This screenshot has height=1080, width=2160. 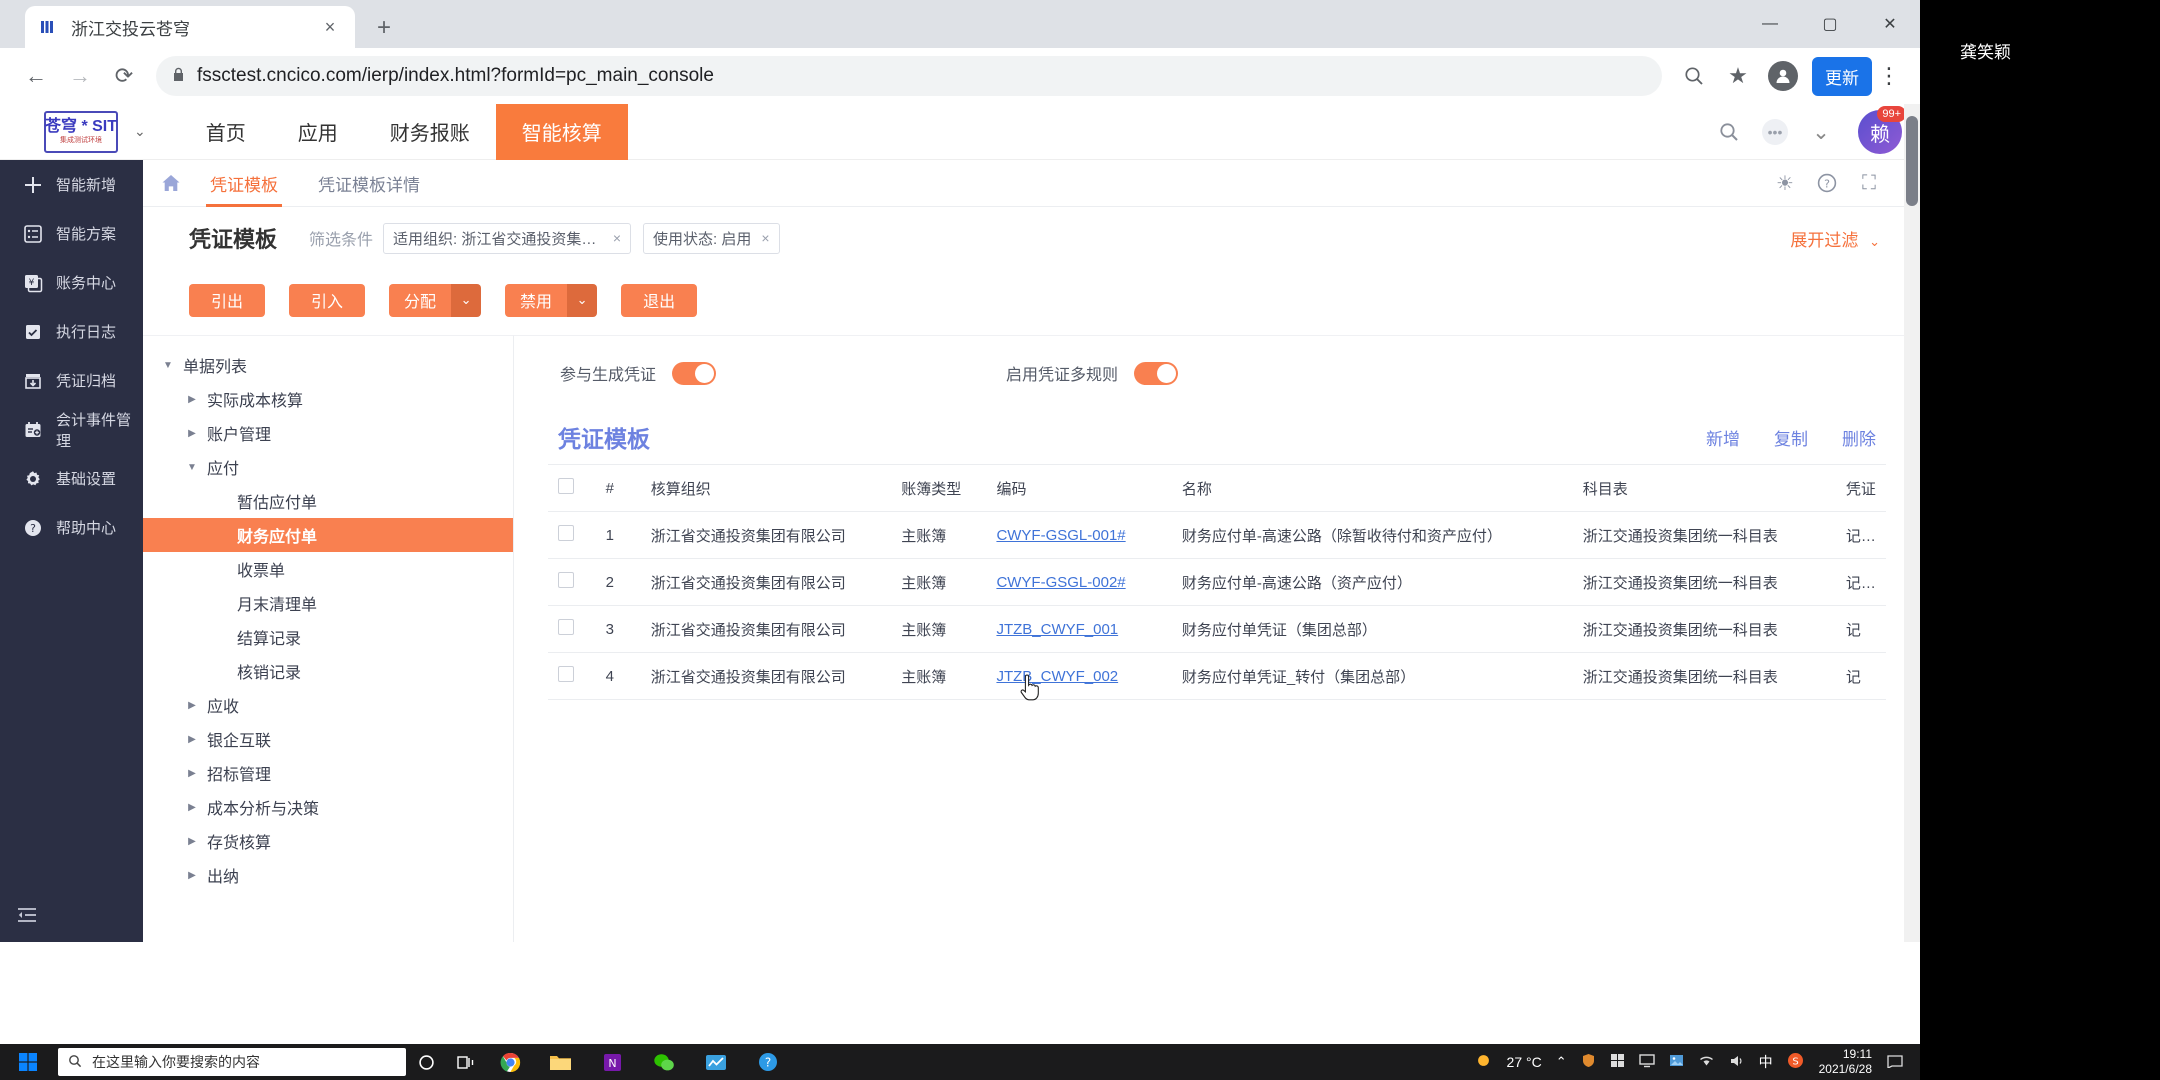 I want to click on grid-icon, so click(x=1617, y=1062).